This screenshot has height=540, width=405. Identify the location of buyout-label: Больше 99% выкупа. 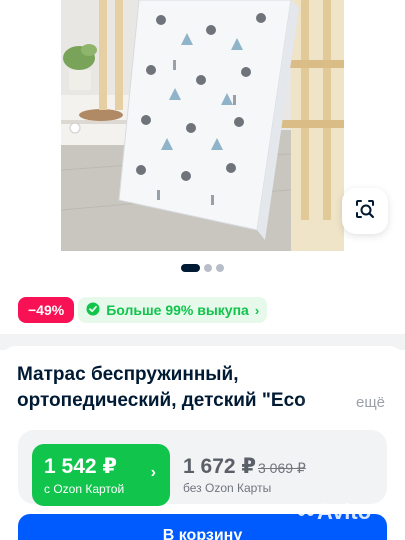
(177, 310).